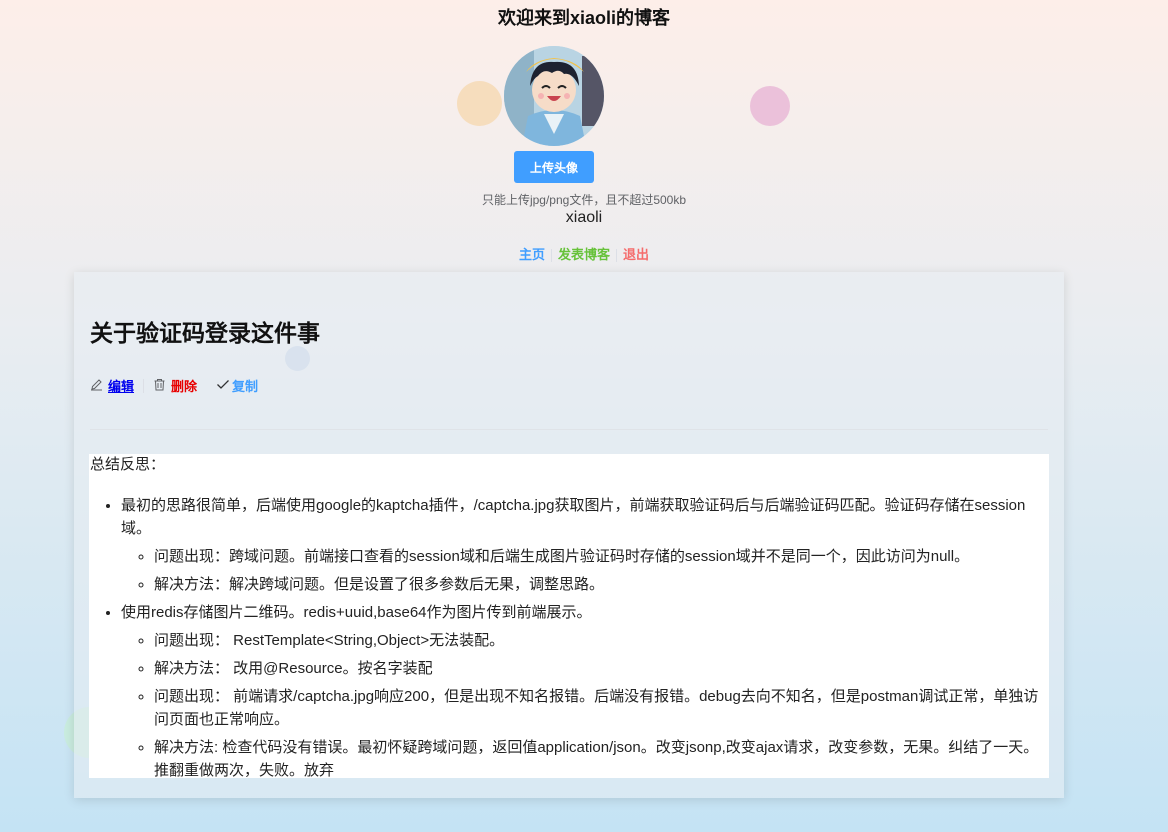 The width and height of the screenshot is (1168, 832). What do you see at coordinates (601, 668) in the screenshot?
I see `sub-list-item: 解决方法： 改用@Resource。按名字装配` at bounding box center [601, 668].